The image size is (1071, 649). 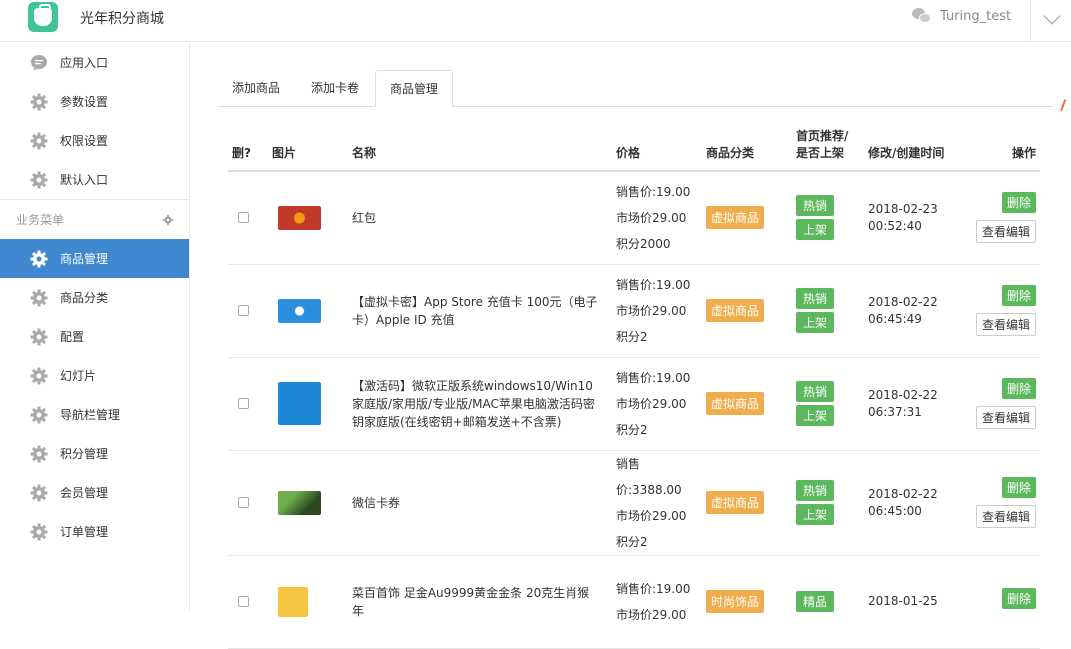 What do you see at coordinates (1052, 16) in the screenshot?
I see `chevron-down-icon` at bounding box center [1052, 16].